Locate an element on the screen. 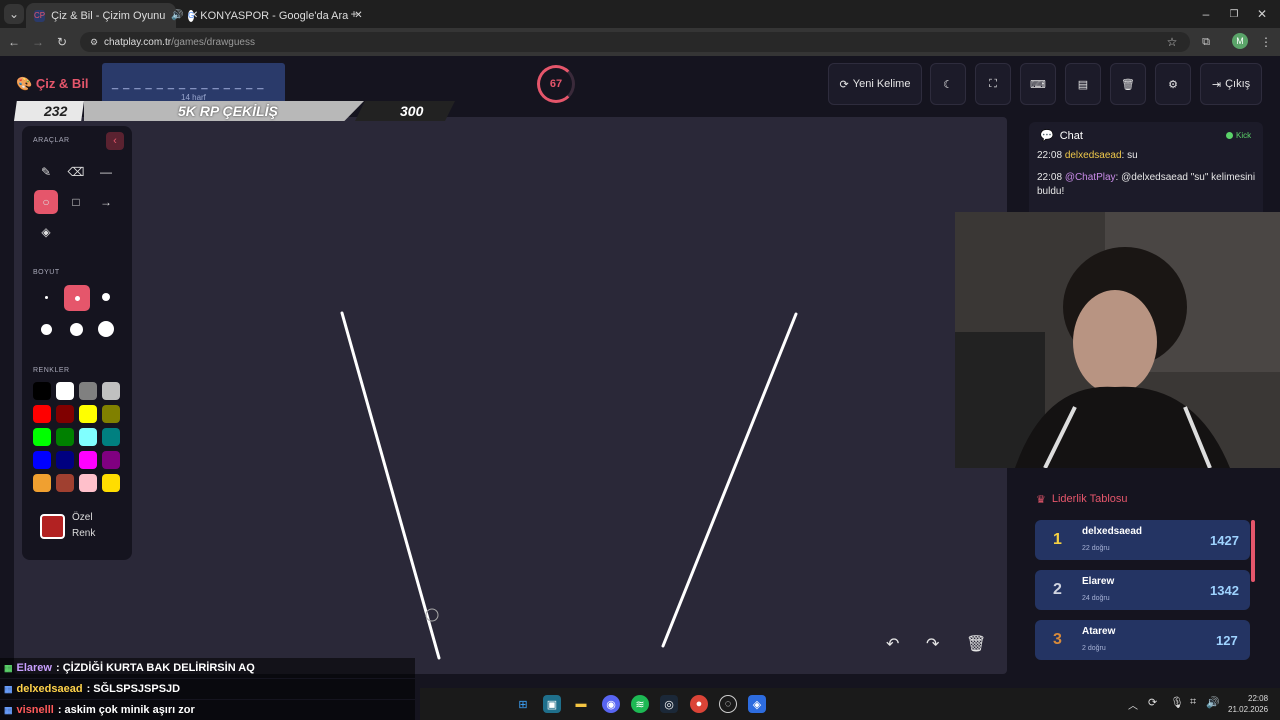 Image resolution: width=1280 pixels, height=720 pixels. volume-icon: 🔊 is located at coordinates (1213, 702).